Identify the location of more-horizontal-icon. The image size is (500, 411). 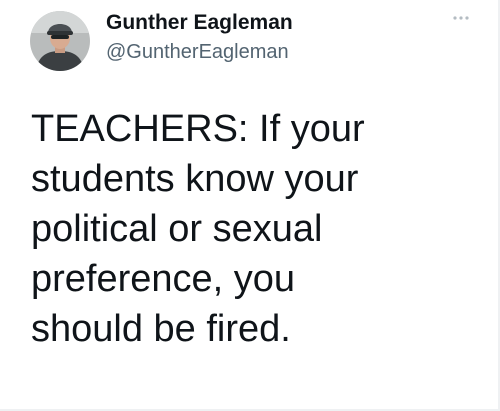
(461, 18).